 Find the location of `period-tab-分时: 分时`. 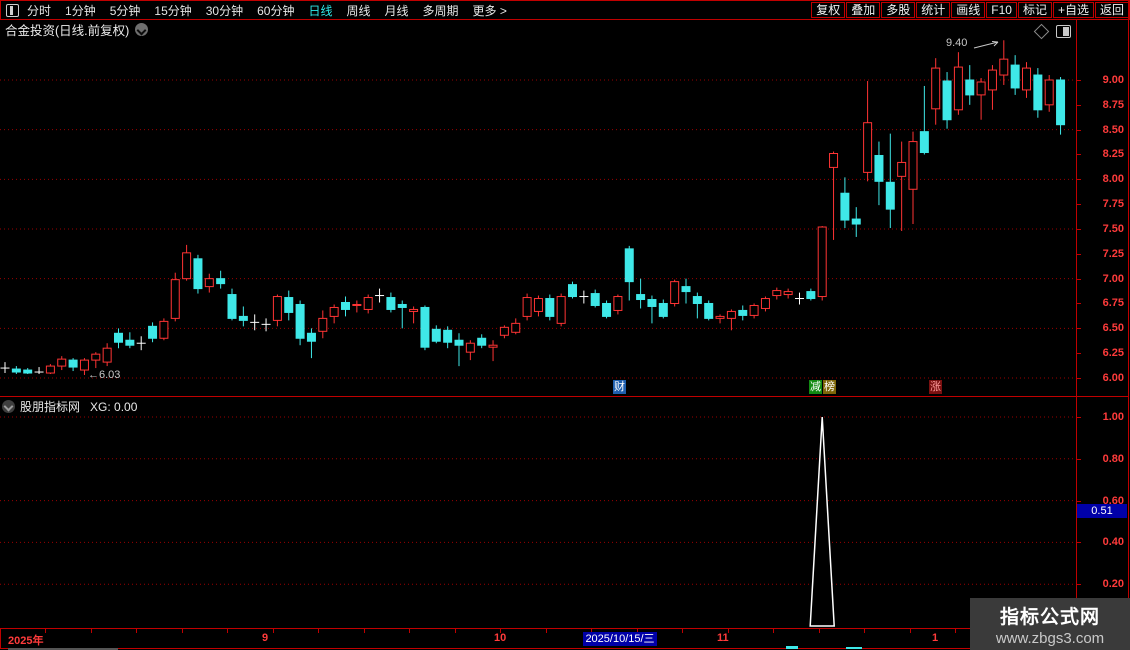

period-tab-分时: 分时 is located at coordinates (39, 10).